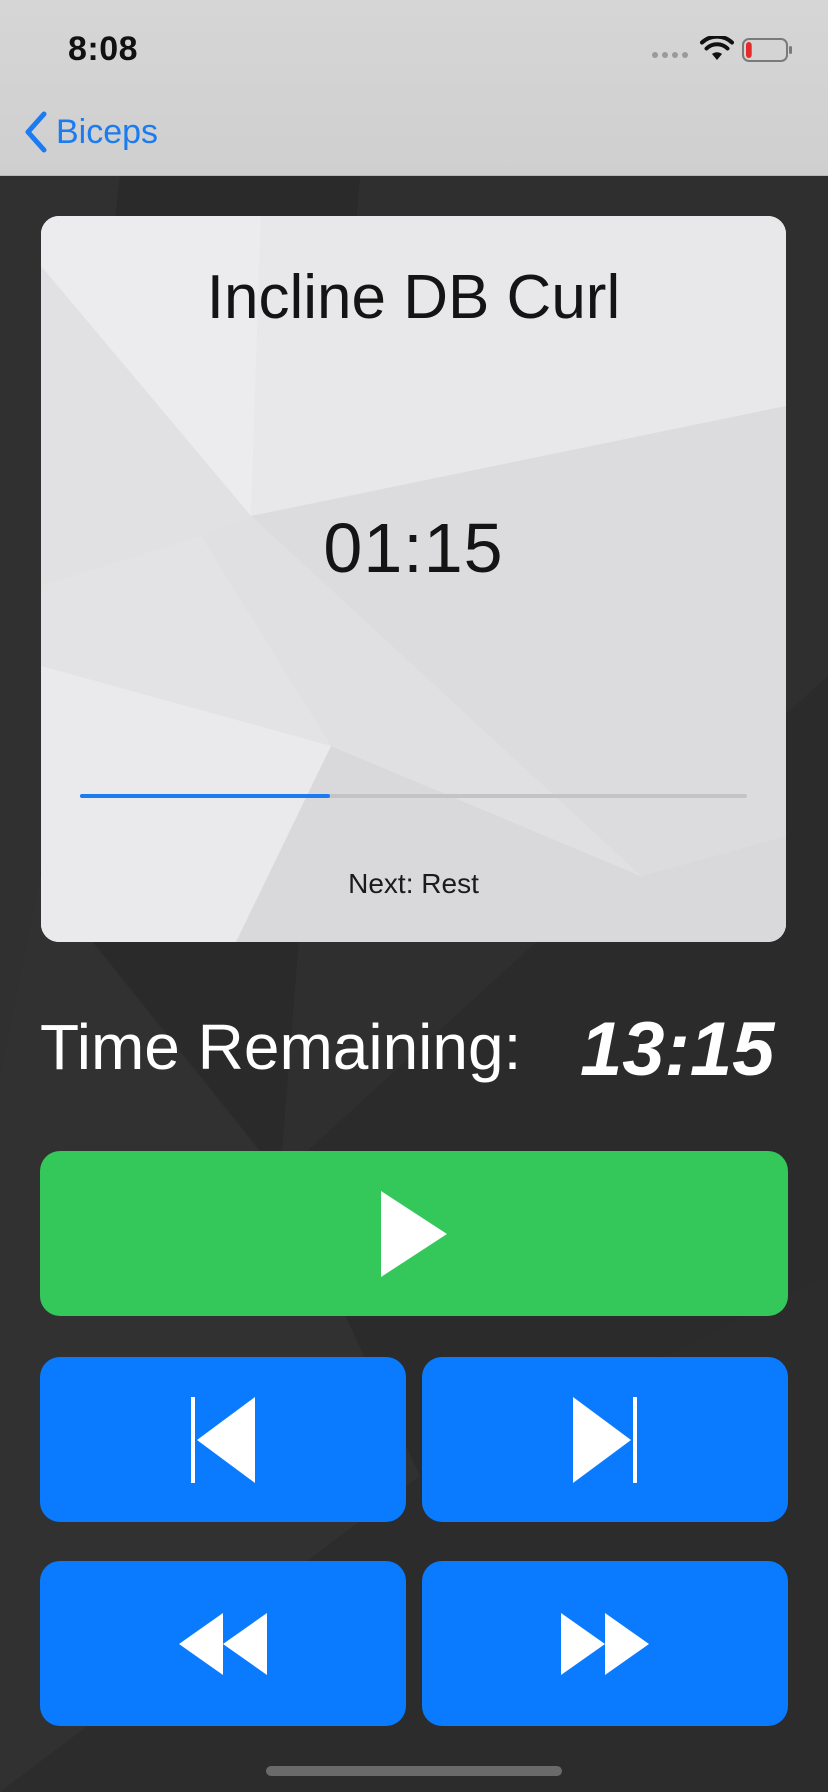  What do you see at coordinates (413, 883) in the screenshot?
I see `next-exercise-label: Next: Rest` at bounding box center [413, 883].